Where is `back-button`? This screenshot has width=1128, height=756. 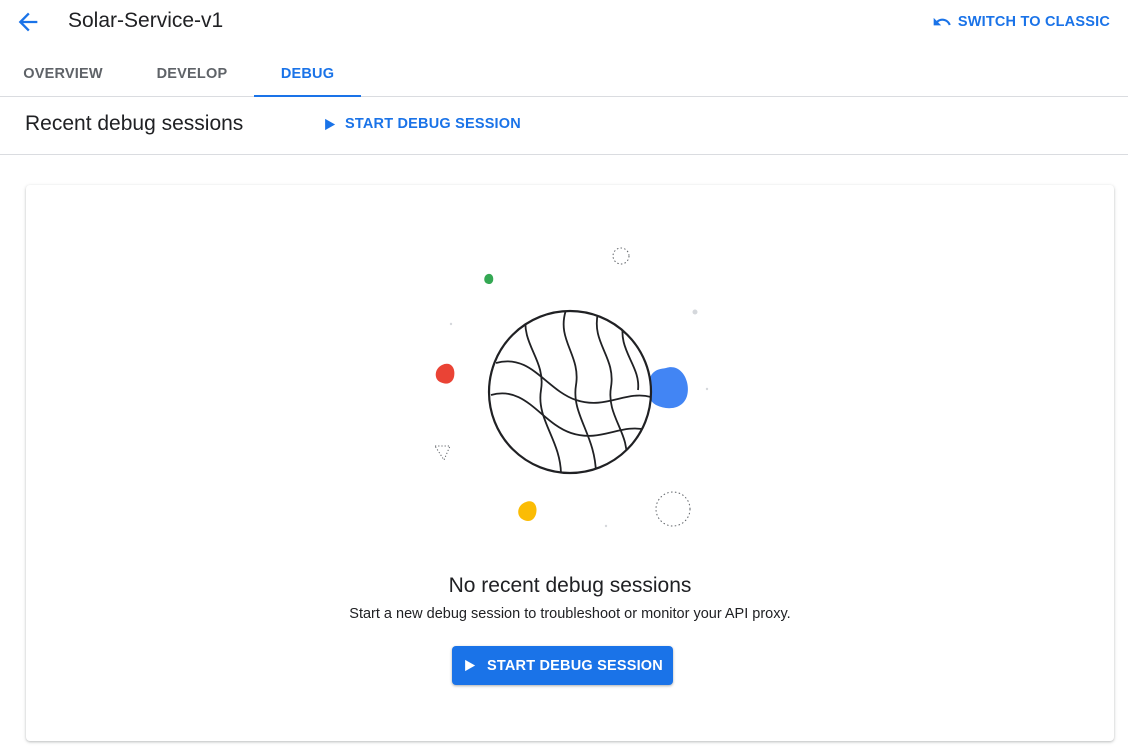
back-button is located at coordinates (28, 22).